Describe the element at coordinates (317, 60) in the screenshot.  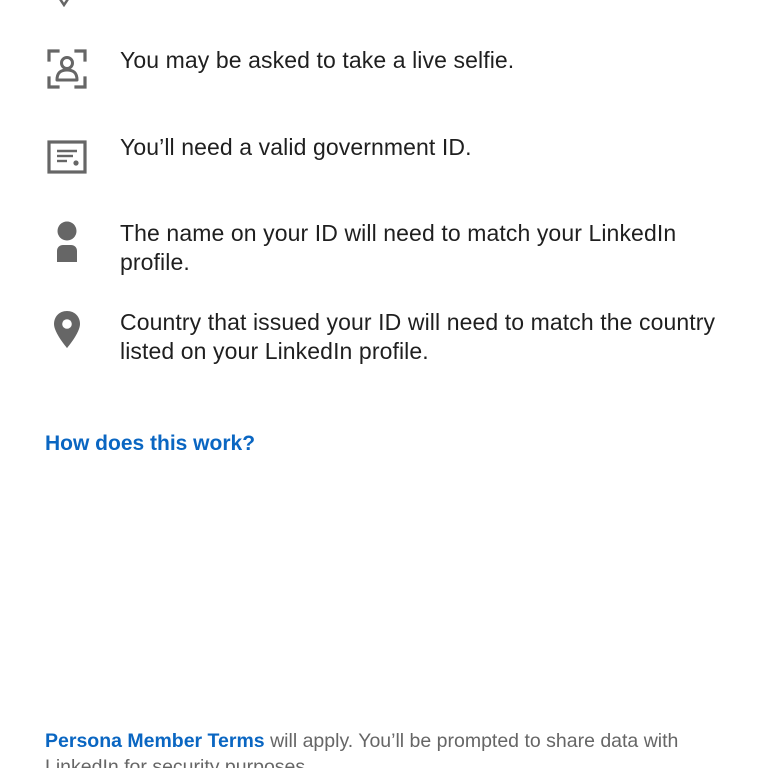
I see `requirement-selfie-text: You may be asked to take a live selfie.` at that location.